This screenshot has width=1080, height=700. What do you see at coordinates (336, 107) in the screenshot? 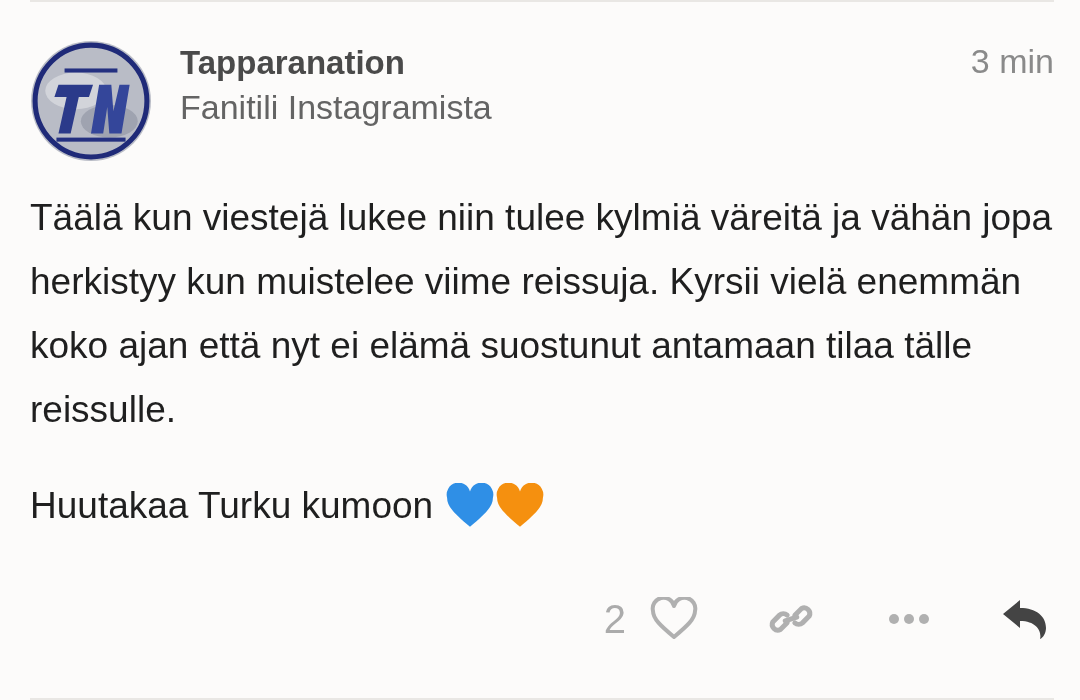
I see `author-subtitle: Fanitili Instagramista` at bounding box center [336, 107].